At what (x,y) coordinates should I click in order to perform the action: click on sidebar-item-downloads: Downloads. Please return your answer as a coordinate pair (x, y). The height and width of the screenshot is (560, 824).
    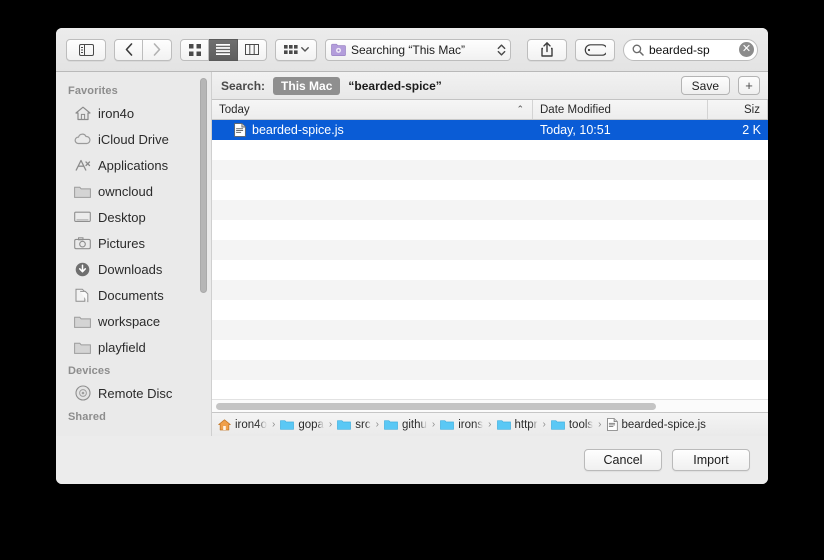
    Looking at the image, I should click on (133, 269).